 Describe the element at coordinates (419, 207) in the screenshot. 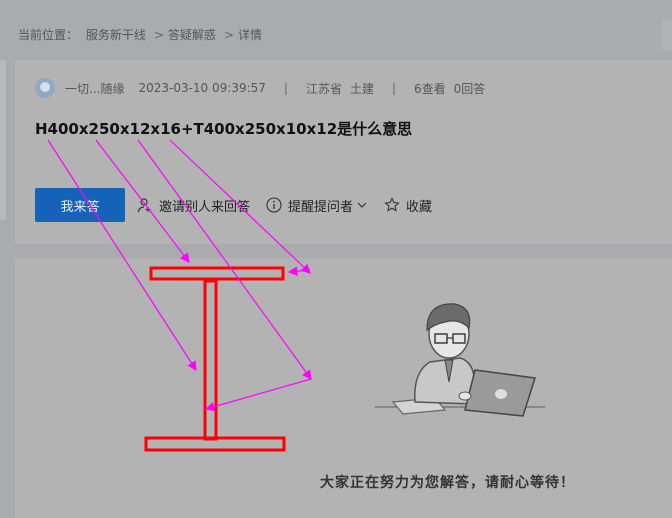

I see `favorite-label: 收藏` at that location.